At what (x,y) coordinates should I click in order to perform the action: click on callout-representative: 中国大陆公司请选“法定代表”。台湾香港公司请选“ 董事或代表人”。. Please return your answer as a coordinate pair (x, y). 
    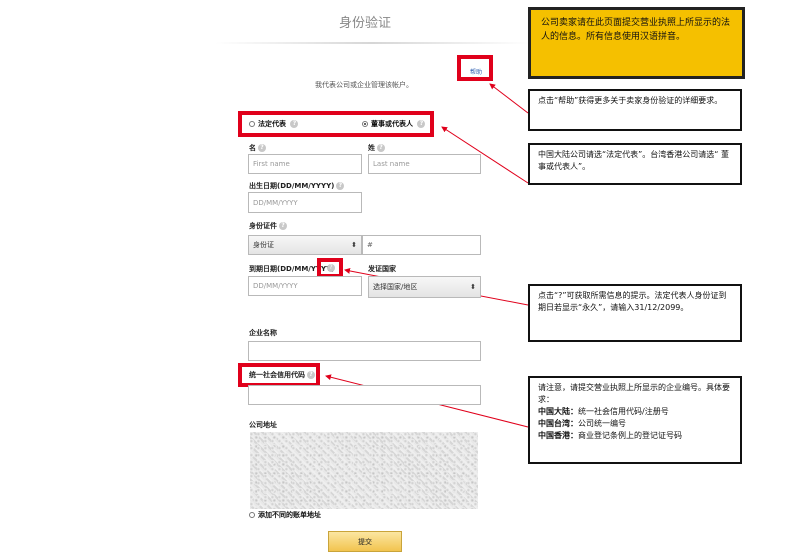
    Looking at the image, I should click on (635, 164).